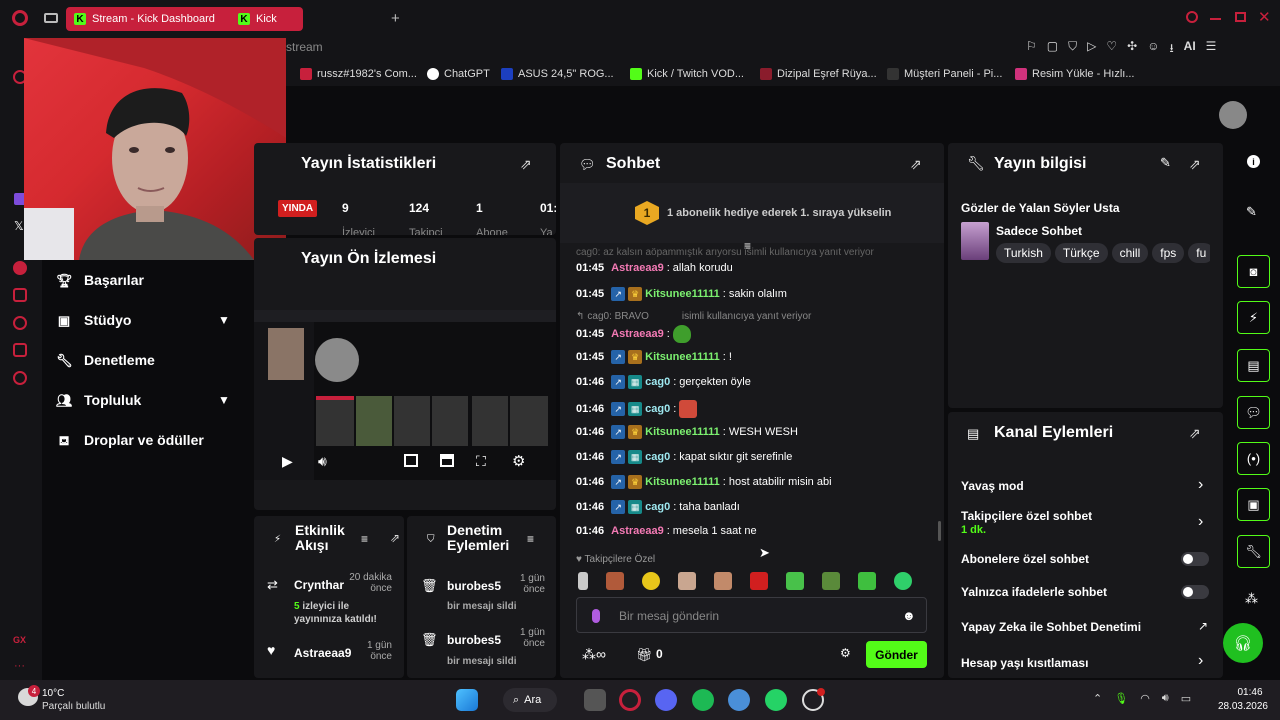 The height and width of the screenshot is (720, 1280). What do you see at coordinates (896, 654) in the screenshot?
I see `send-button: Gönder` at bounding box center [896, 654].